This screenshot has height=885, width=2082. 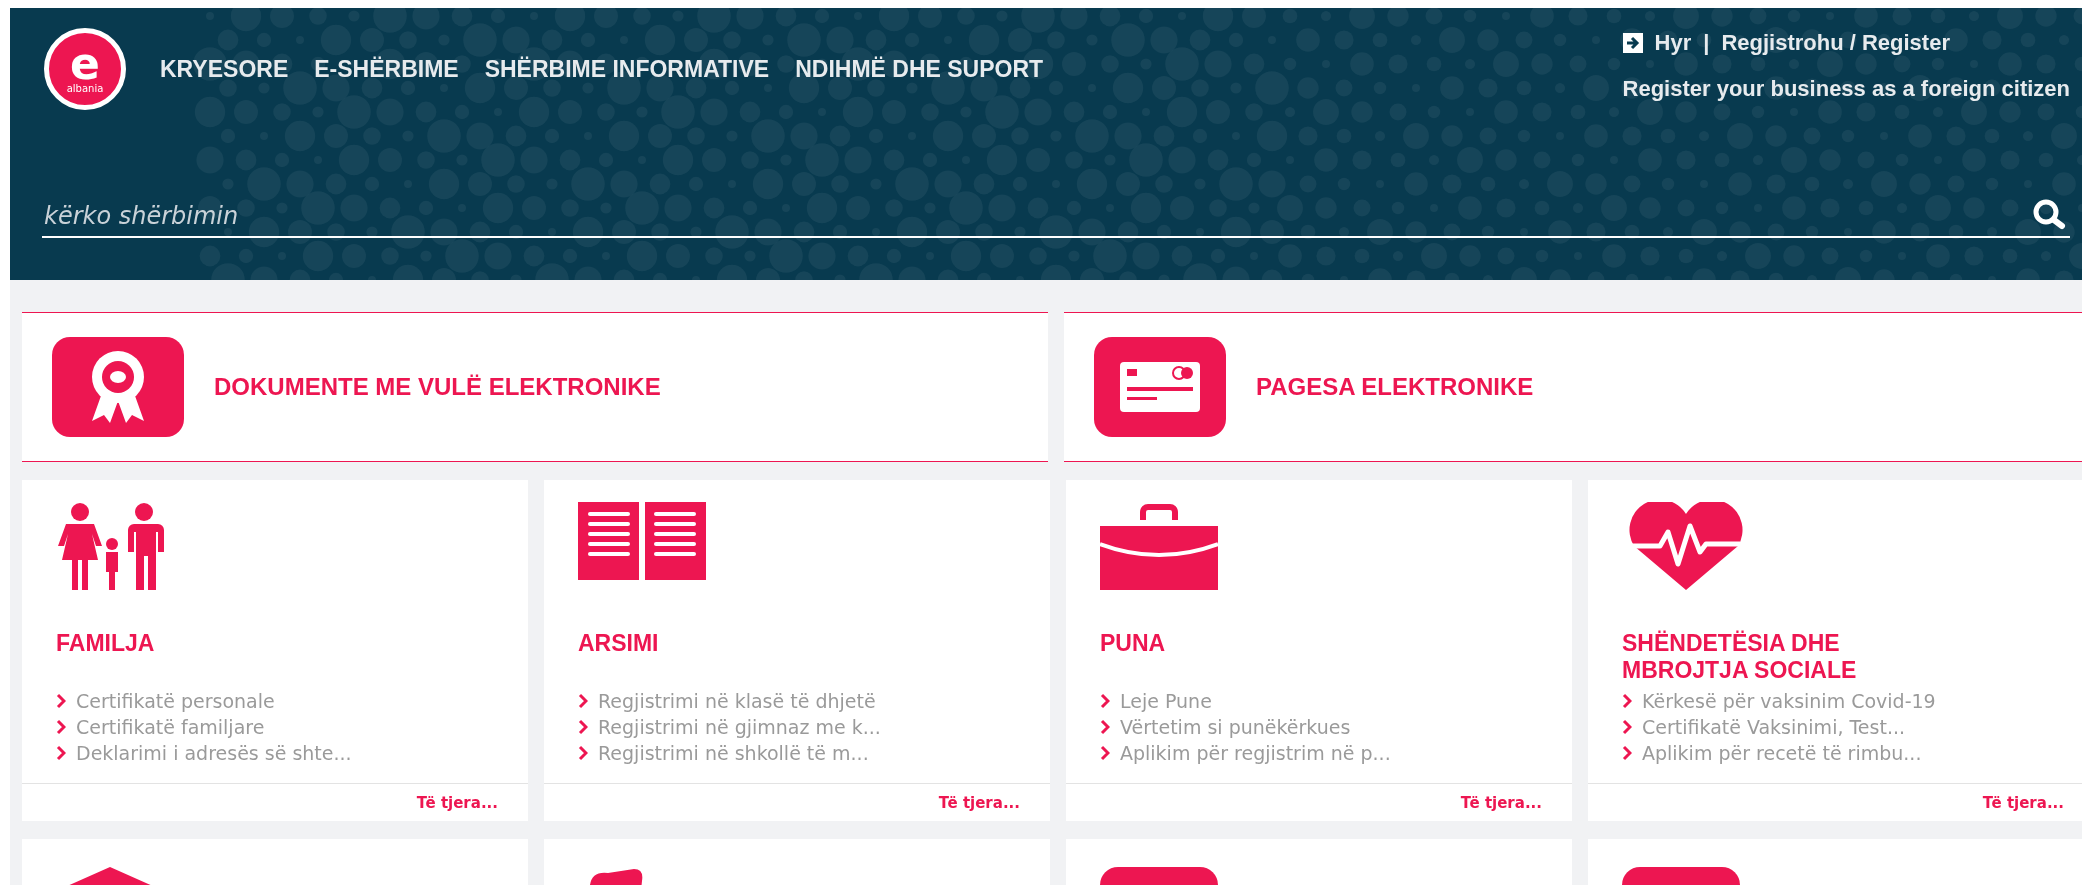 What do you see at coordinates (1841, 701) in the screenshot?
I see `service-link: Kërkesë për vaksinim Covid-19` at bounding box center [1841, 701].